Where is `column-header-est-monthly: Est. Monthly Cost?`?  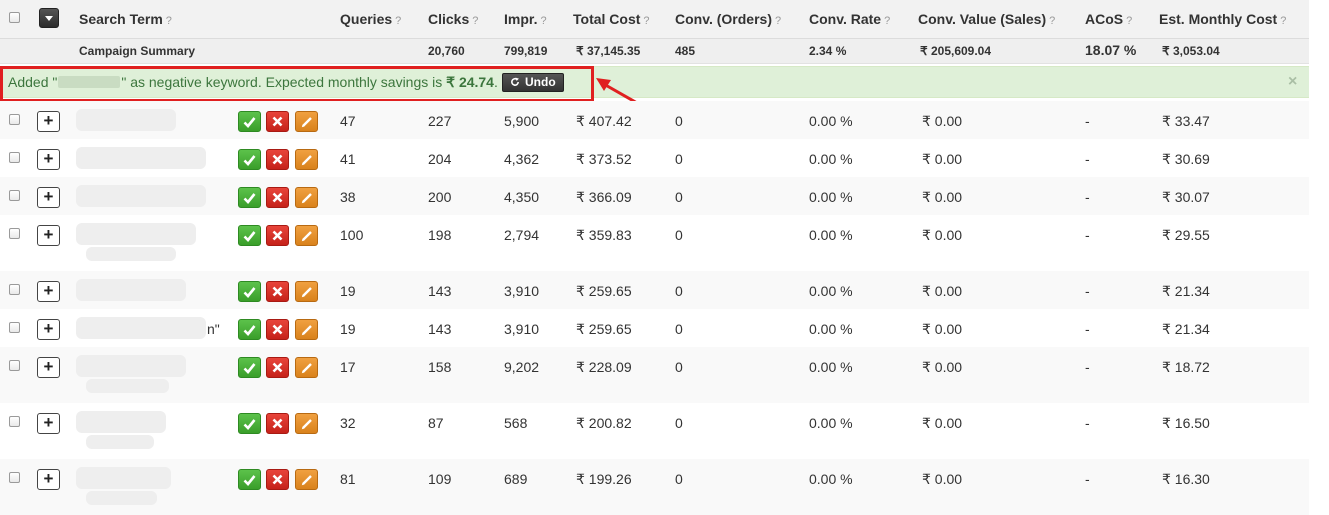 column-header-est-monthly: Est. Monthly Cost? is located at coordinates (1222, 19).